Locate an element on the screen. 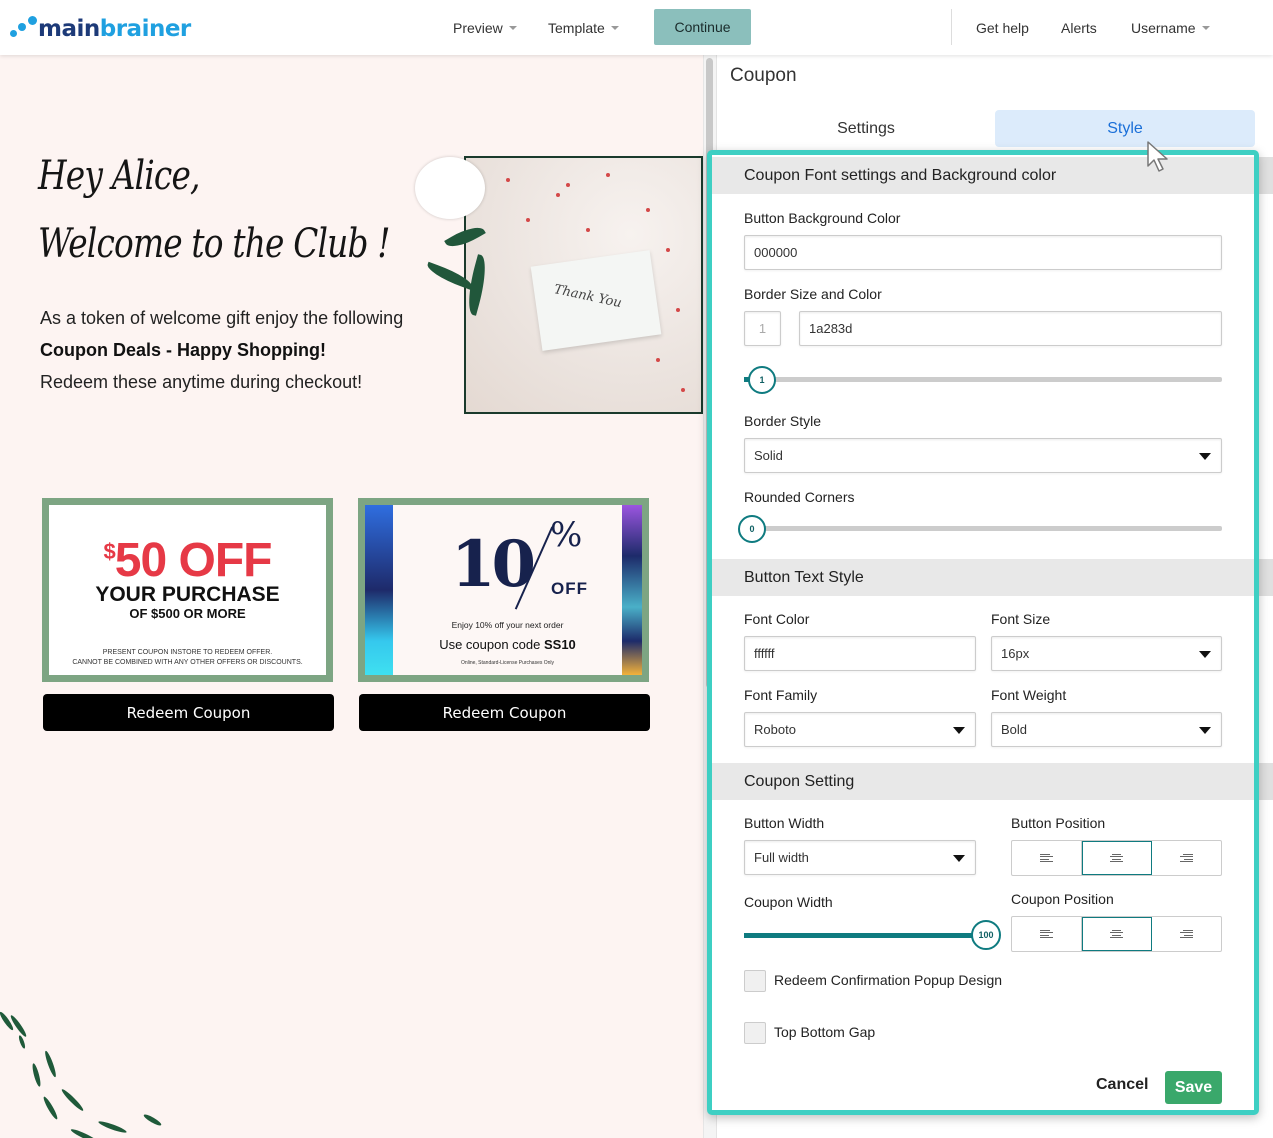  username-menu: Username is located at coordinates (1170, 27).